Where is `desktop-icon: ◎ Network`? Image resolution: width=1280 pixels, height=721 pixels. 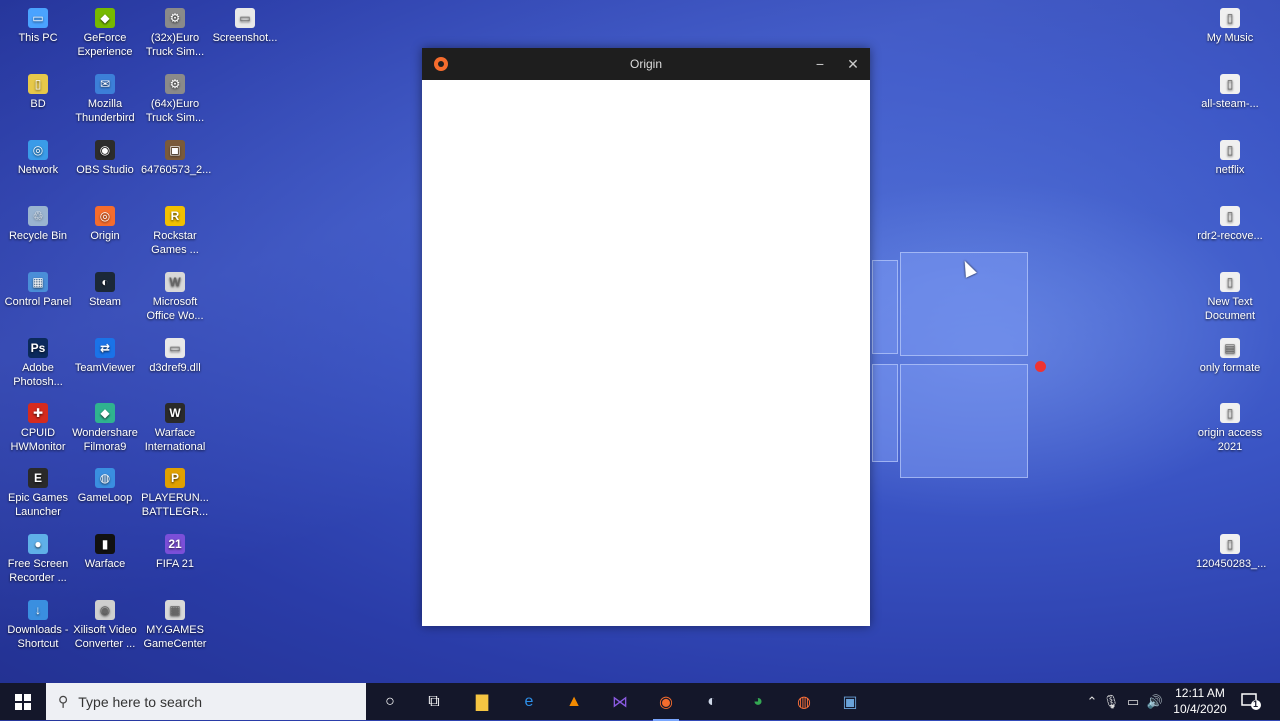 desktop-icon: ◎ Network is located at coordinates (38, 158).